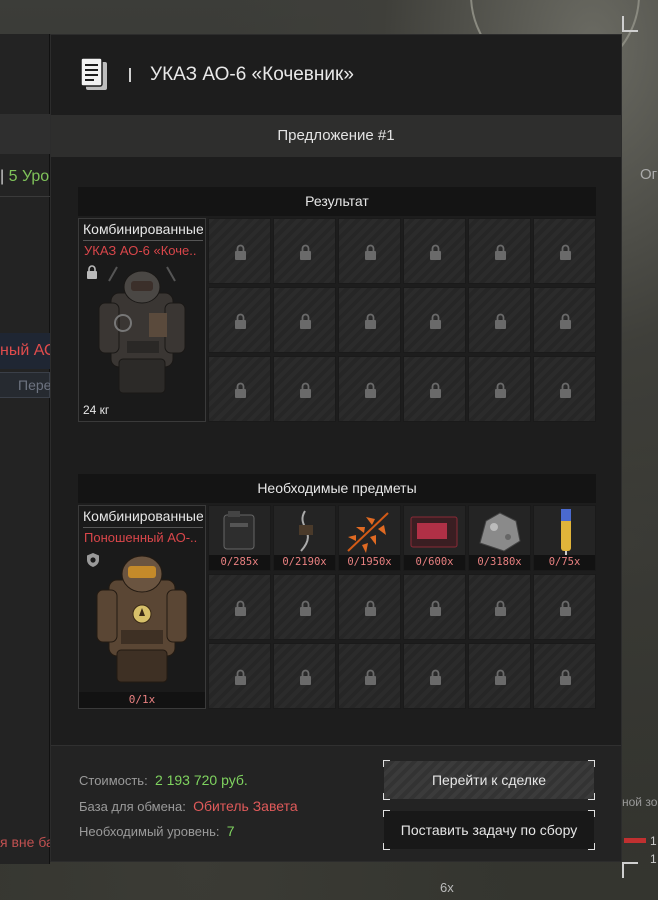 The height and width of the screenshot is (900, 658). I want to click on material-slot: 0/1950x, so click(369, 538).